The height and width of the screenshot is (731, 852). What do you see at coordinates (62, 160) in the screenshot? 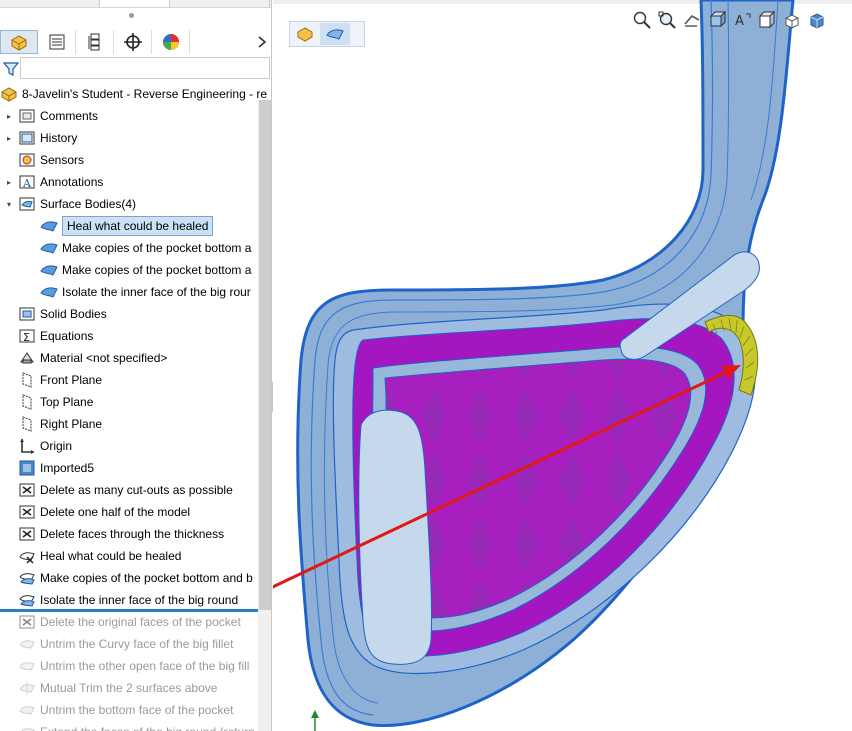
I see `tree-item-label: Sensors` at bounding box center [62, 160].